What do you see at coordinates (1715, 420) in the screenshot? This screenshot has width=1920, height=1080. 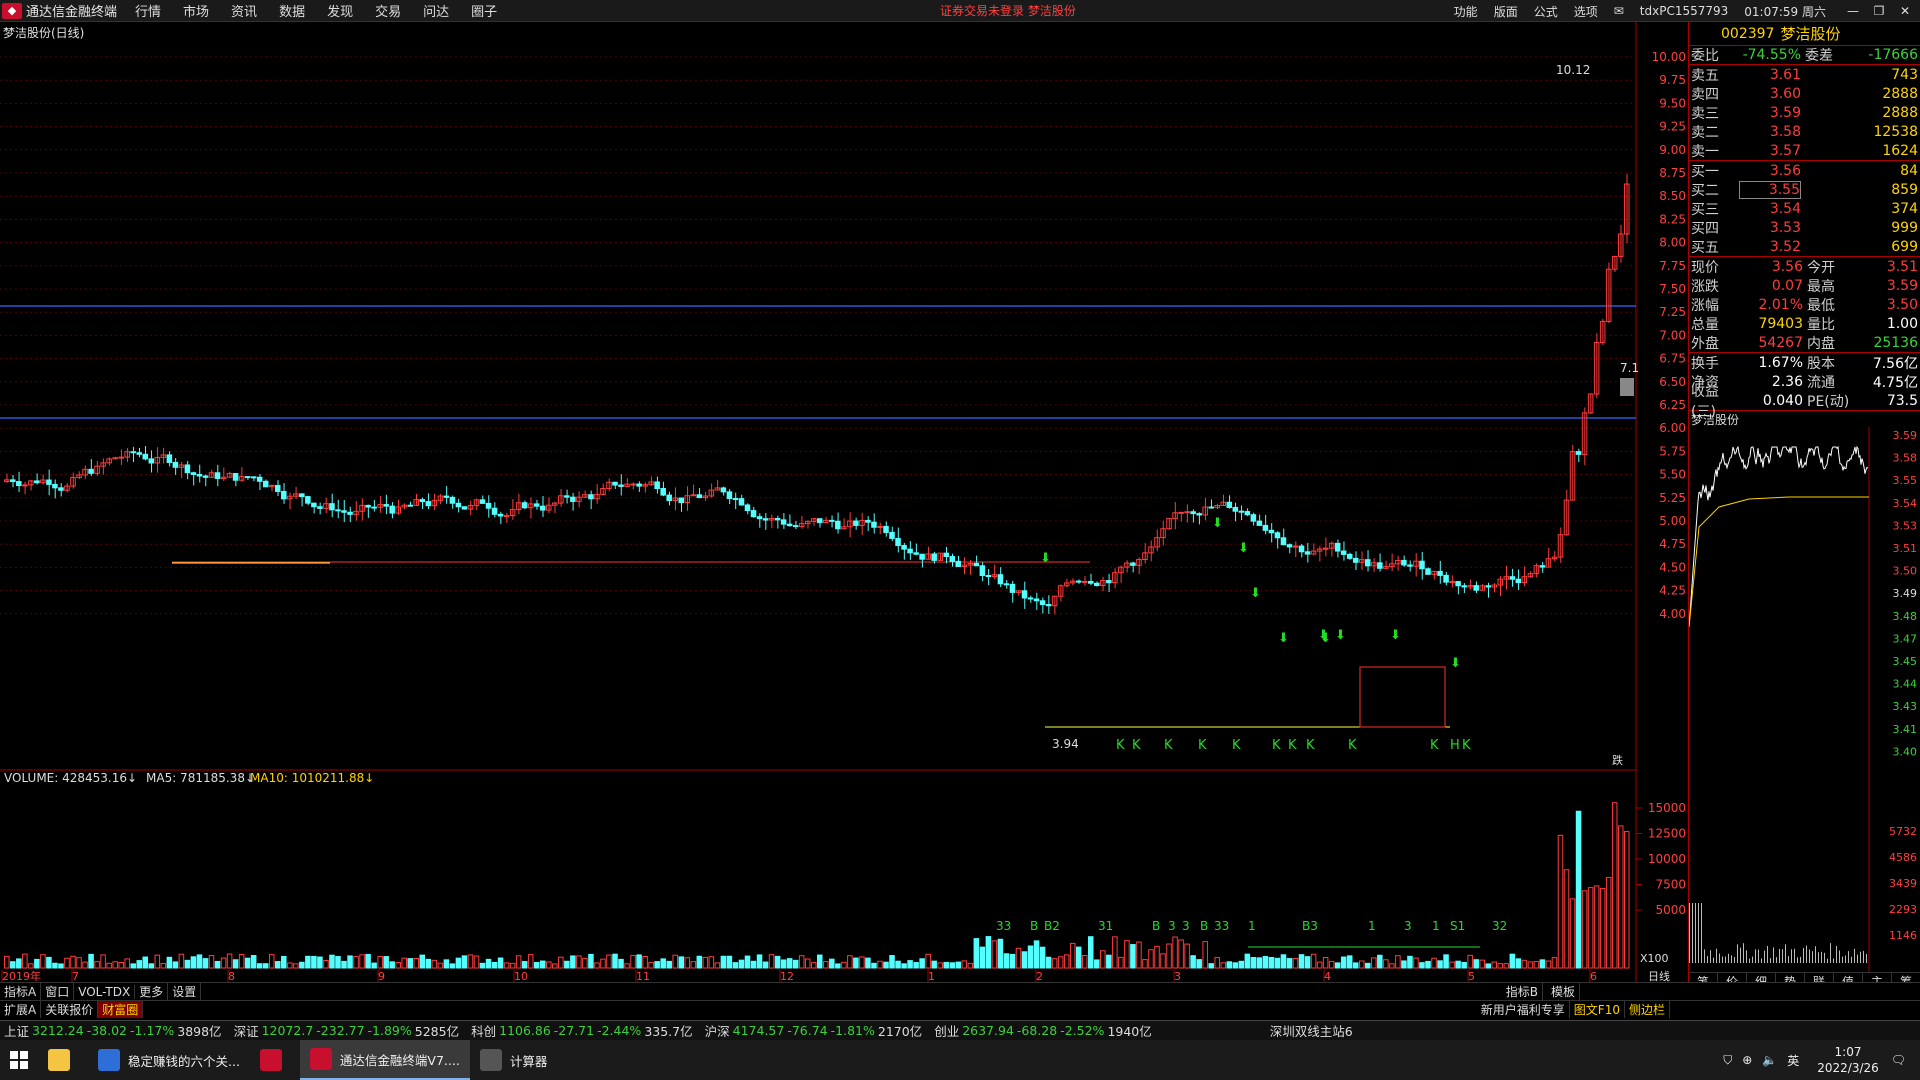 I see `mini-chart-title: 梦洁股份` at bounding box center [1715, 420].